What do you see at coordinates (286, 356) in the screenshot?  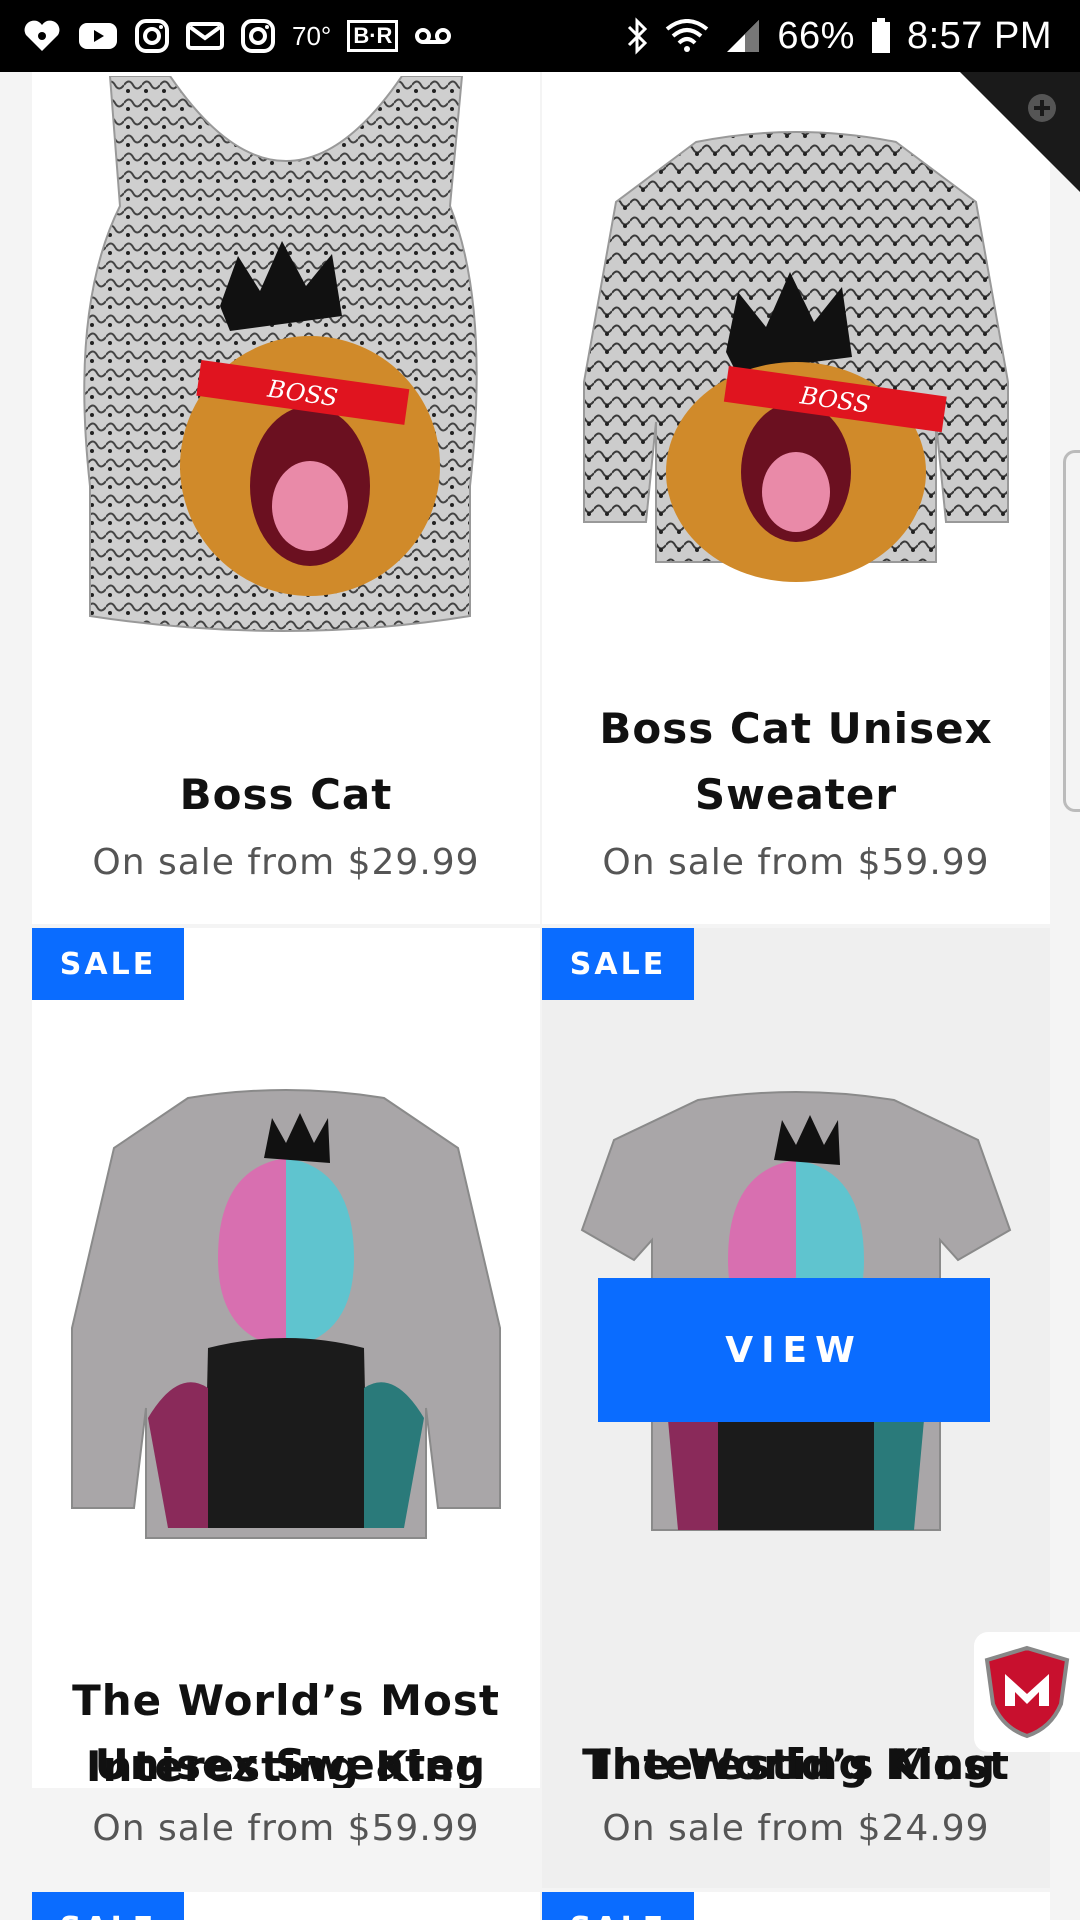 I see `boss-cat-tank-image: BOSS` at bounding box center [286, 356].